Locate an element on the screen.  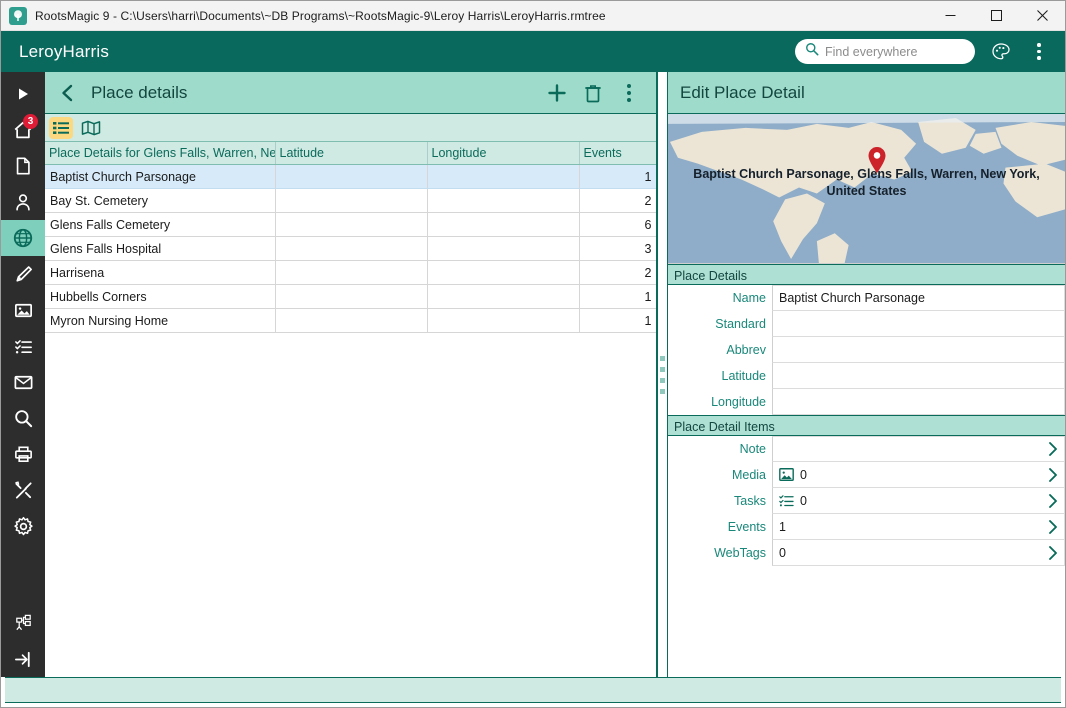
abbrev-field is located at coordinates (918, 350).